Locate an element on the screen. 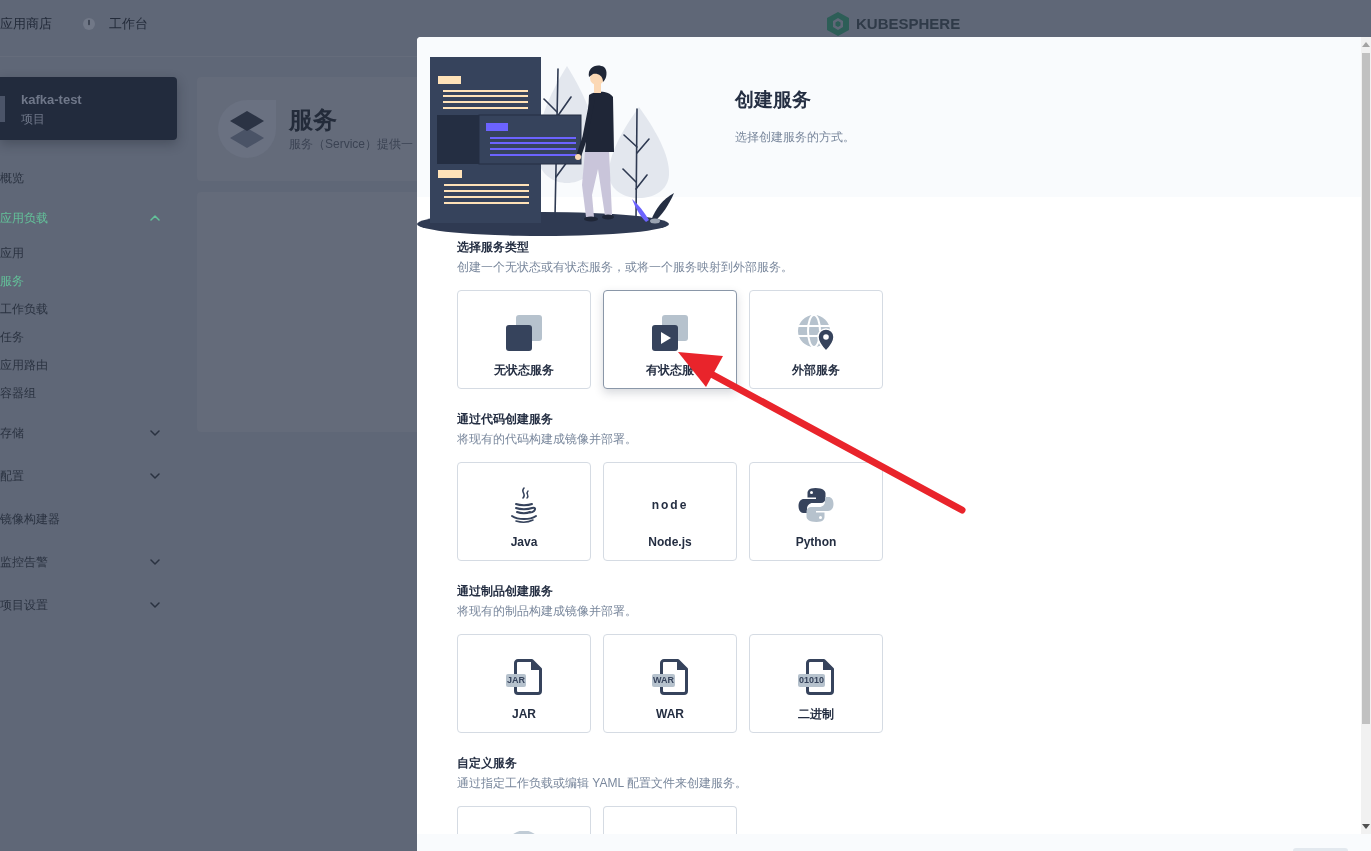 The image size is (1371, 851). option-card: node Node.js is located at coordinates (670, 511).